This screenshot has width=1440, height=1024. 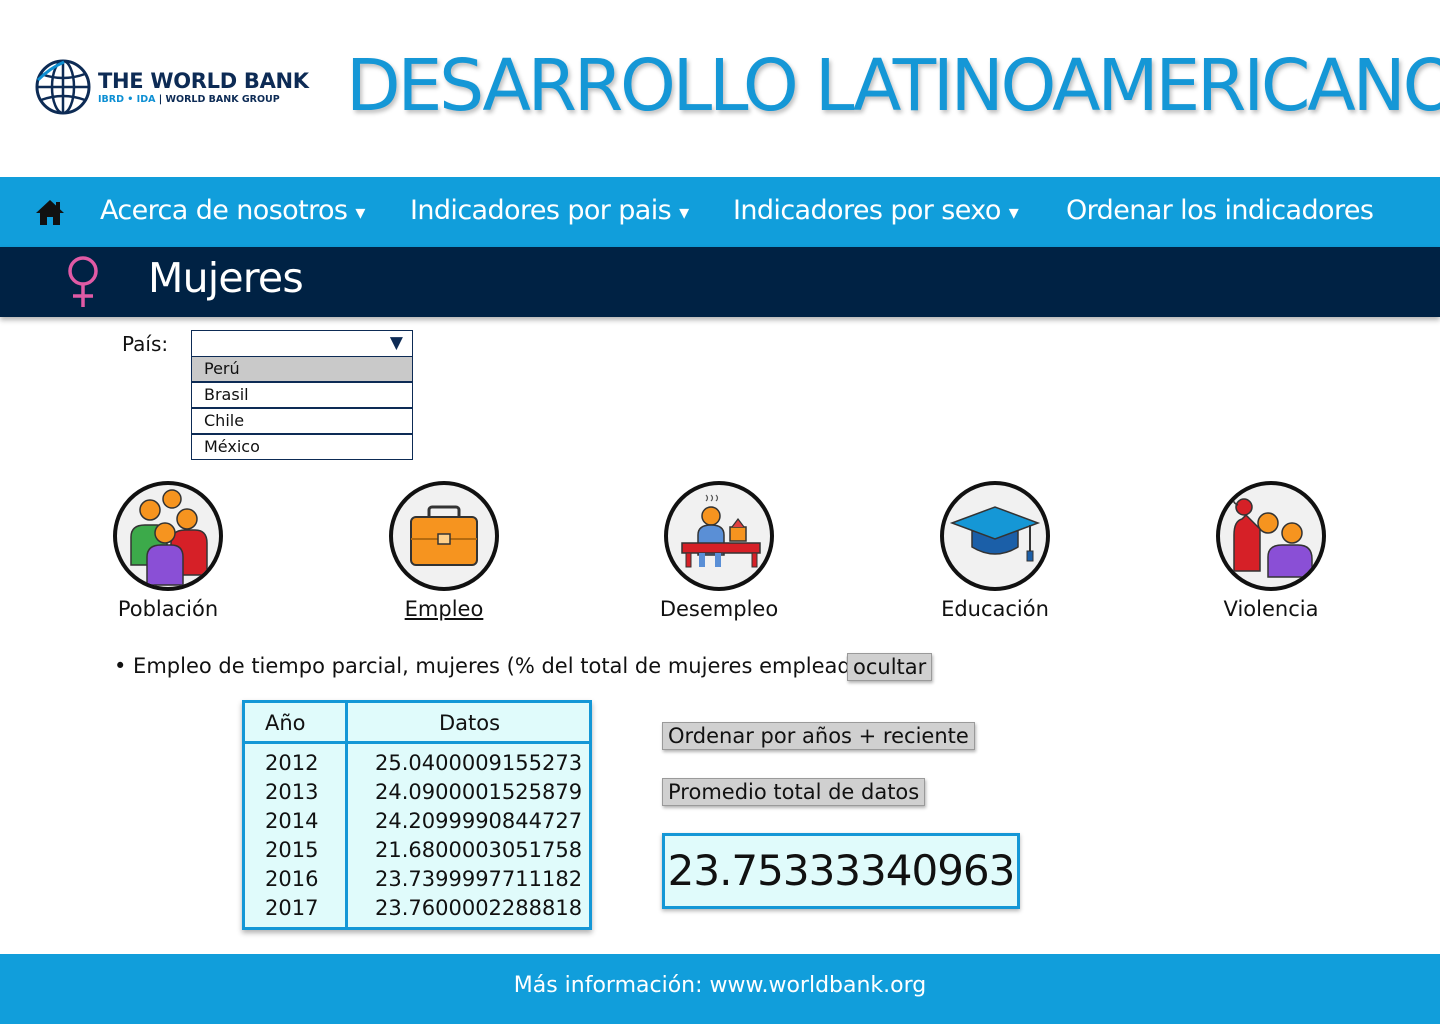 What do you see at coordinates (203, 81) in the screenshot?
I see `brand-name: THE WORLD BANK` at bounding box center [203, 81].